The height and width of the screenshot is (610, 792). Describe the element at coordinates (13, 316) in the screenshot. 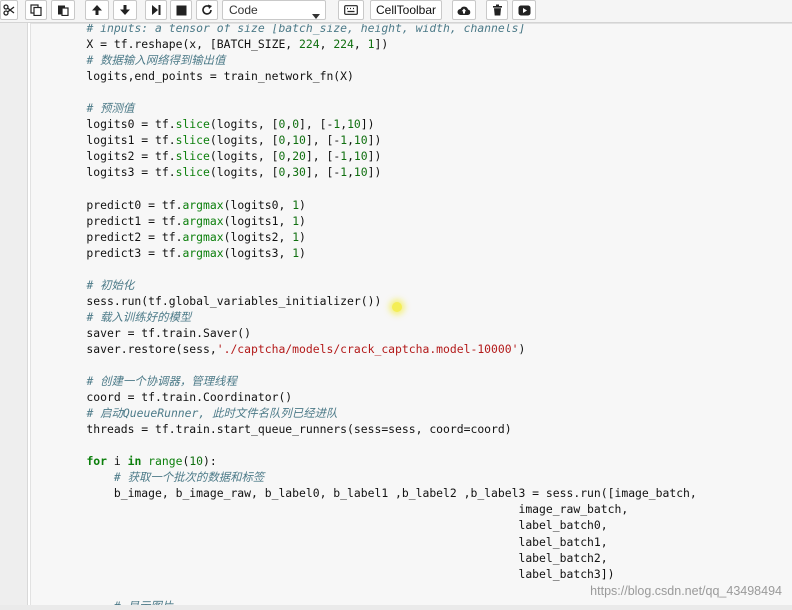

I see `notebook-gutter` at that location.